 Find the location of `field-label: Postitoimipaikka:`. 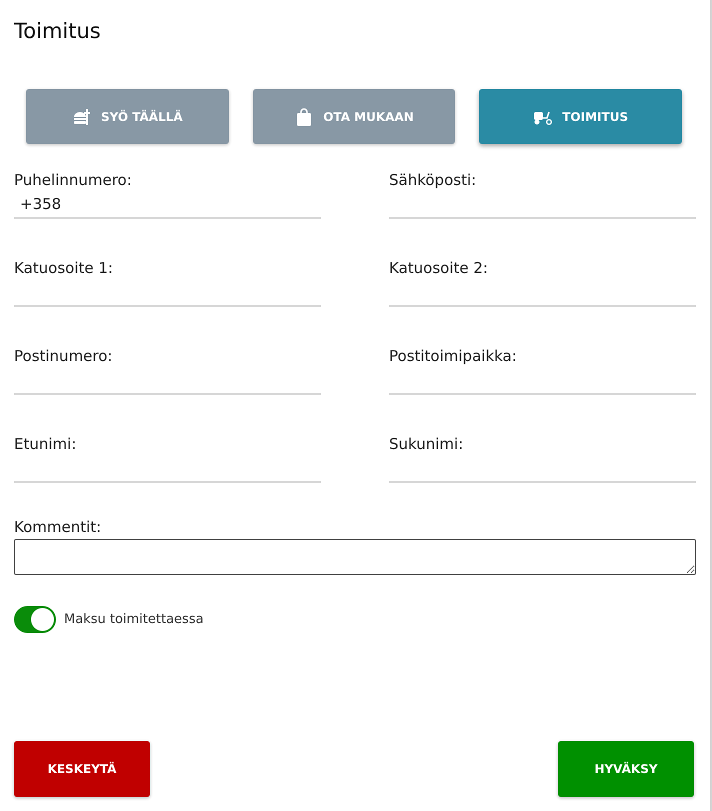

field-label: Postitoimipaikka: is located at coordinates (453, 356).